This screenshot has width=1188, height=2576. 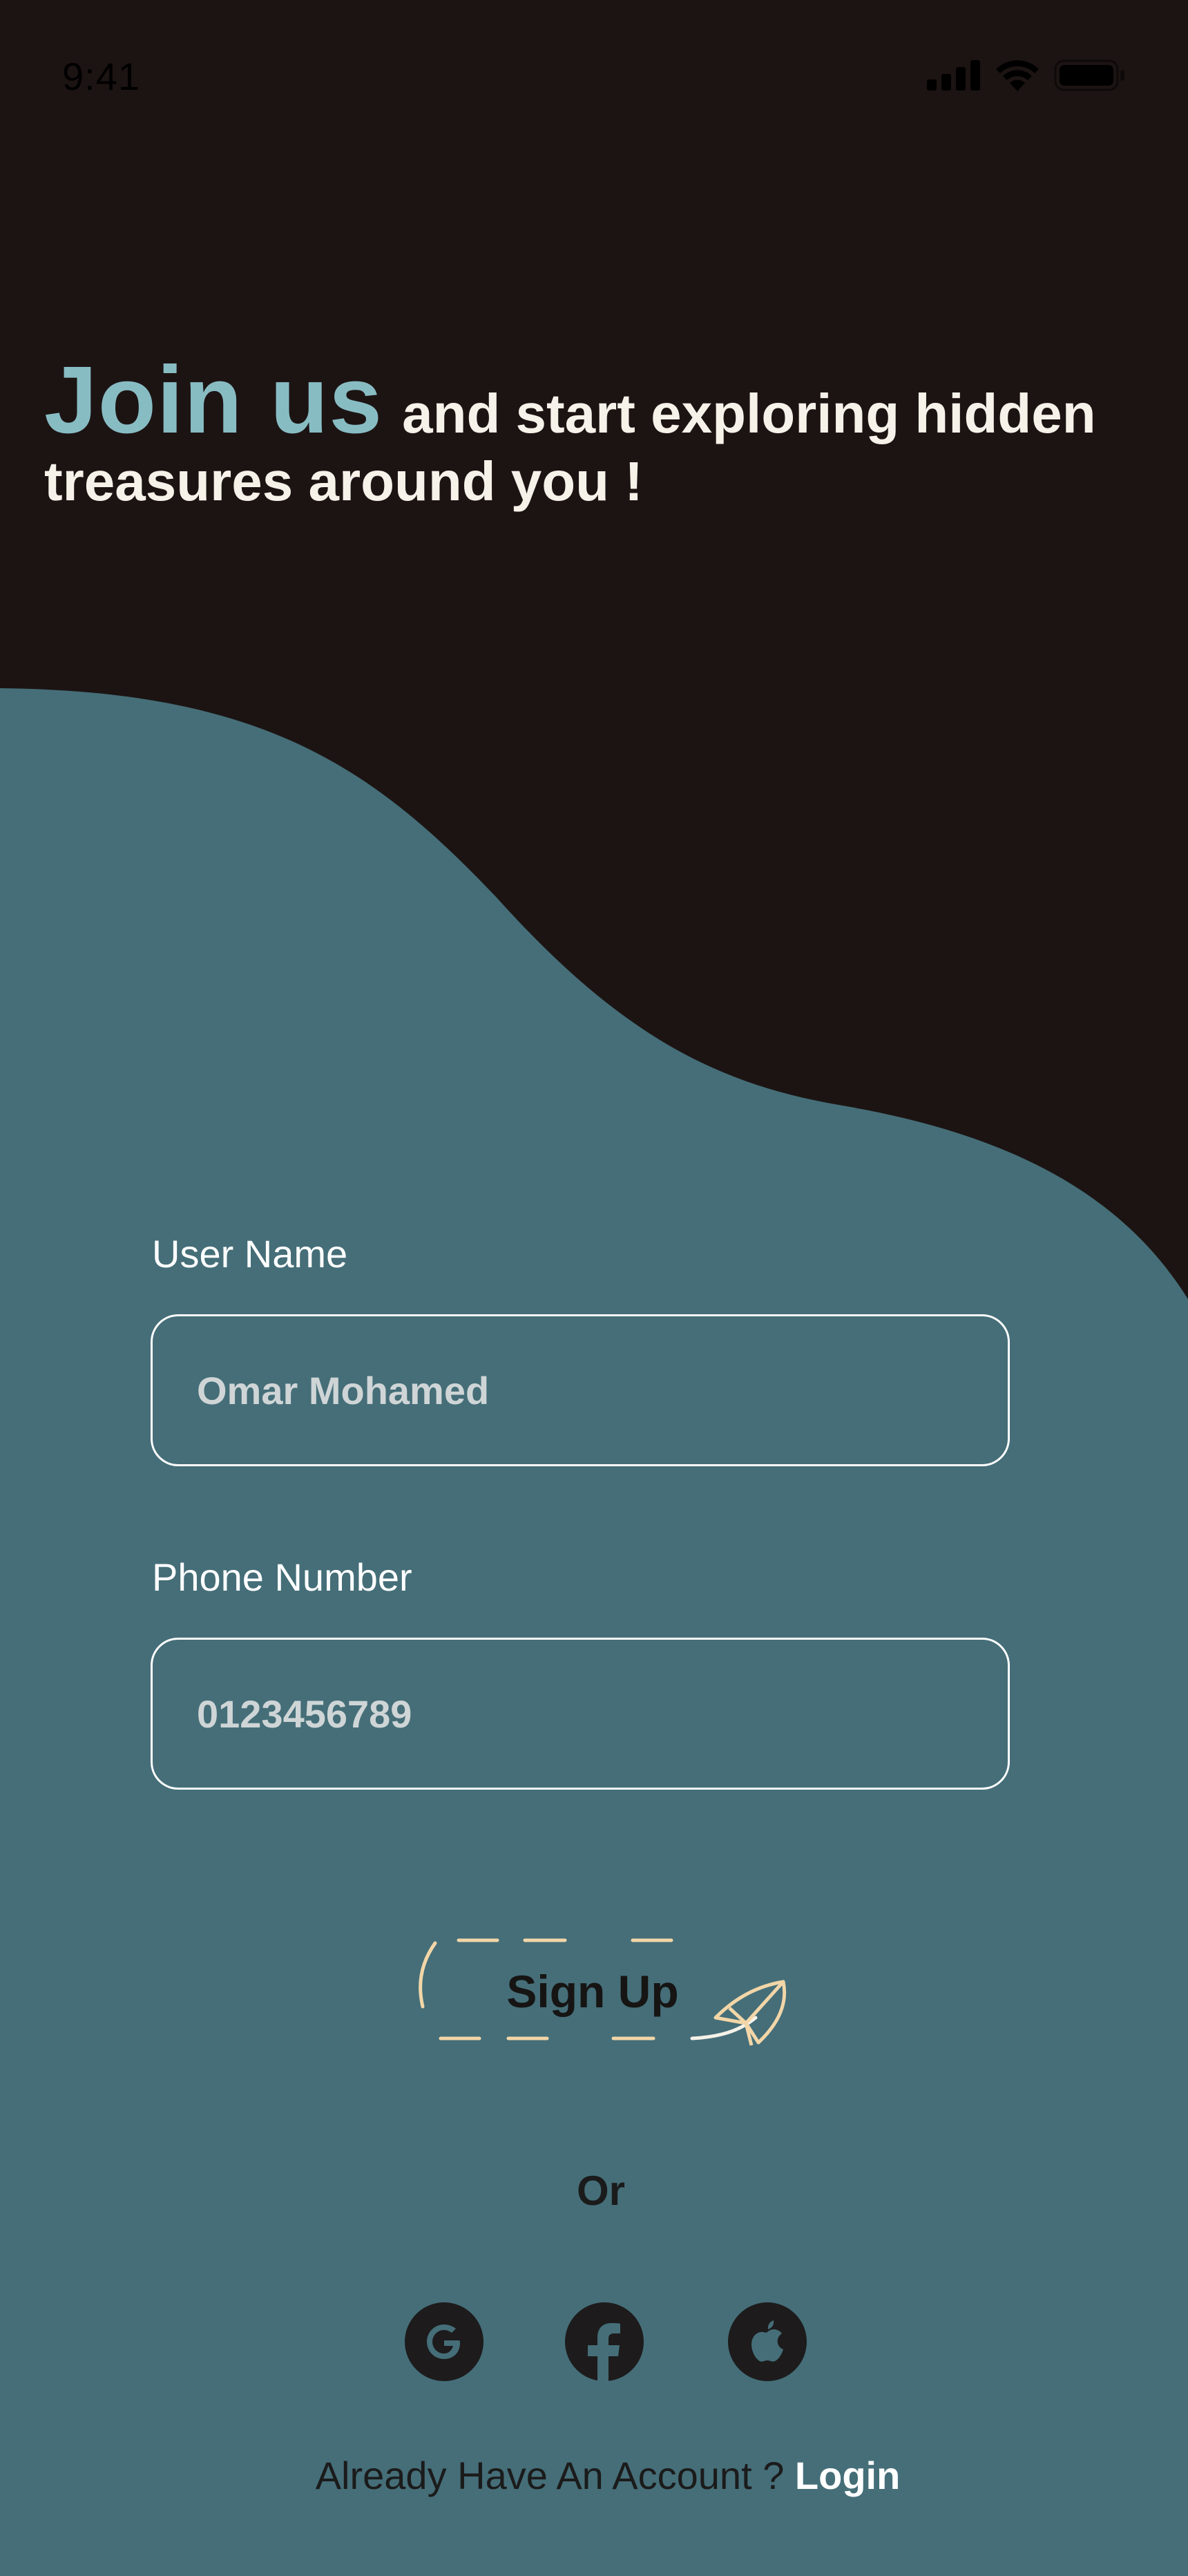 I want to click on username-value: Omar Mohamed, so click(x=343, y=1390).